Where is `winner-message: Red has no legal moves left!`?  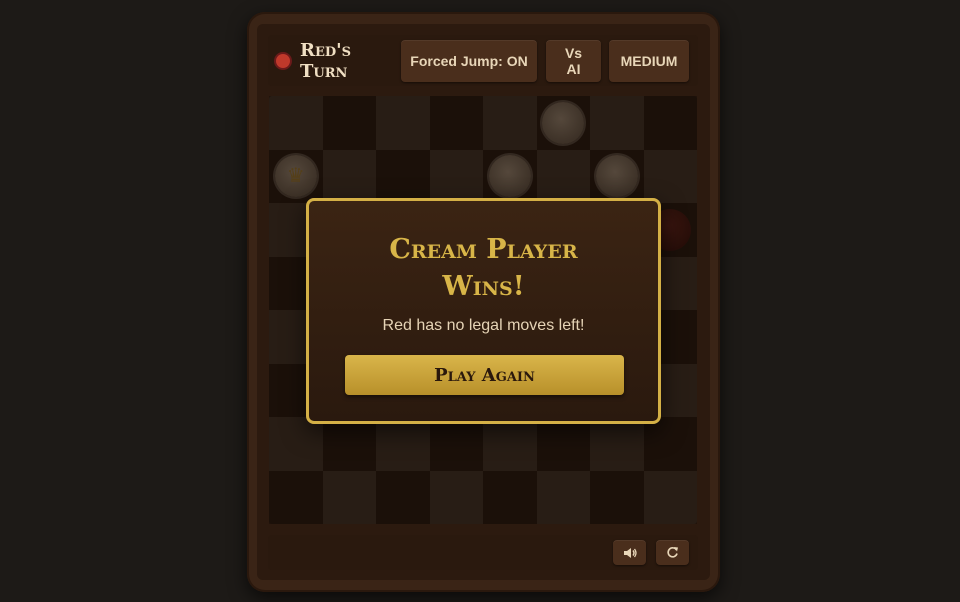
winner-message: Red has no legal moves left! is located at coordinates (483, 325).